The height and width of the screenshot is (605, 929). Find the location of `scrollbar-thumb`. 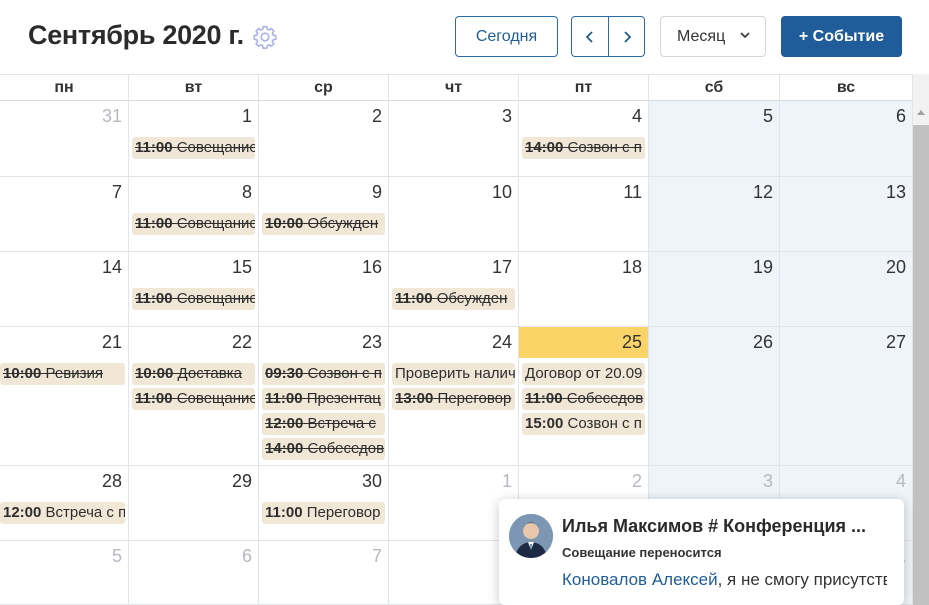

scrollbar-thumb is located at coordinates (921, 365).